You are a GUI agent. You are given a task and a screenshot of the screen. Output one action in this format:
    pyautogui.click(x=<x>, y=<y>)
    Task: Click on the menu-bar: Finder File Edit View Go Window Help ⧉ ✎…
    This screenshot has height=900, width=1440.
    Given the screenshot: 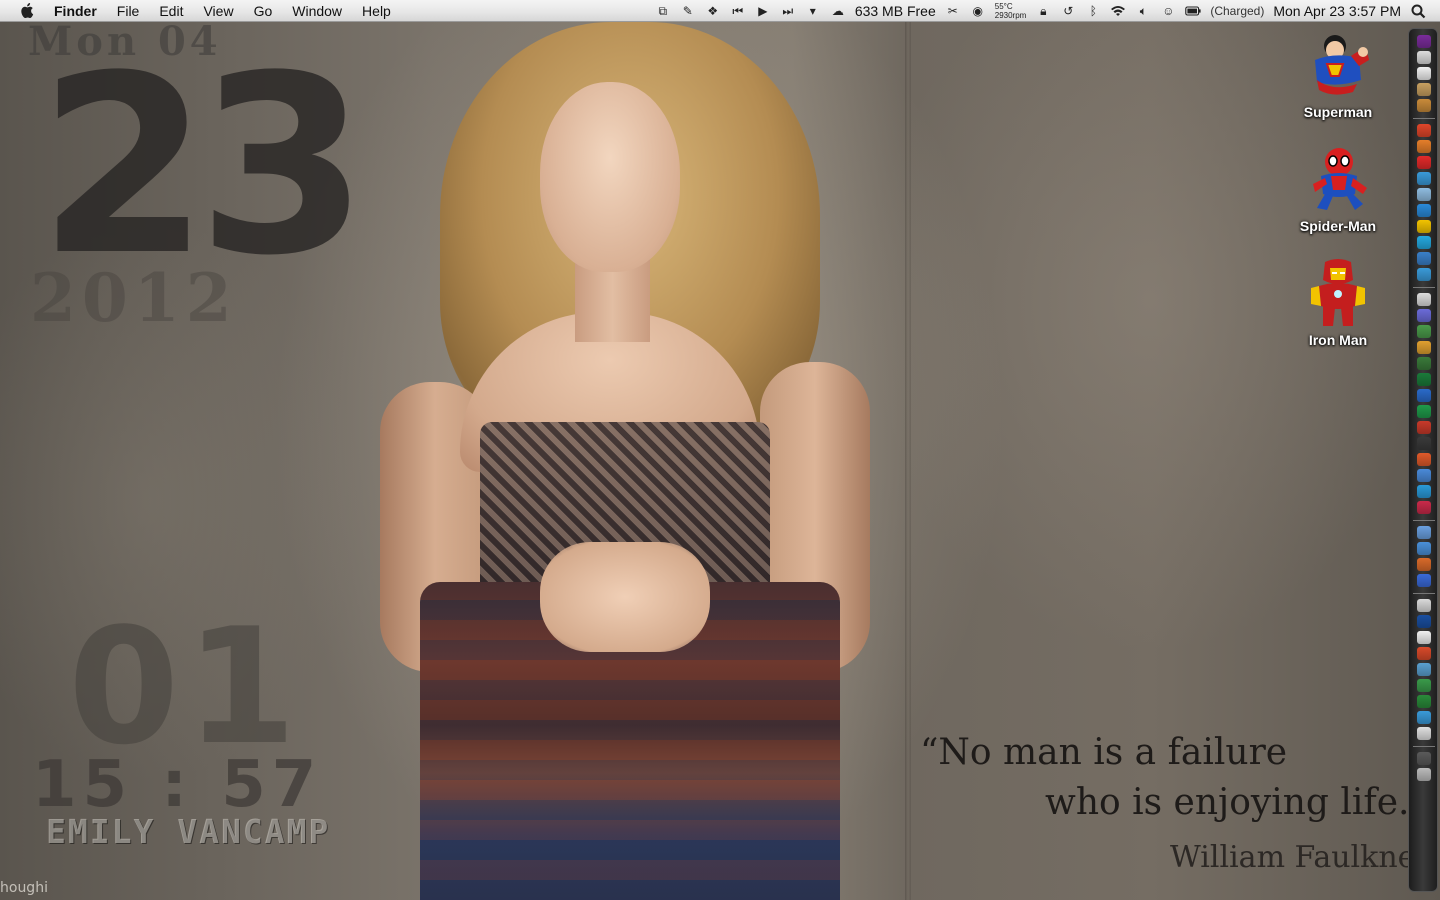 What is the action you would take?
    pyautogui.click(x=720, y=11)
    